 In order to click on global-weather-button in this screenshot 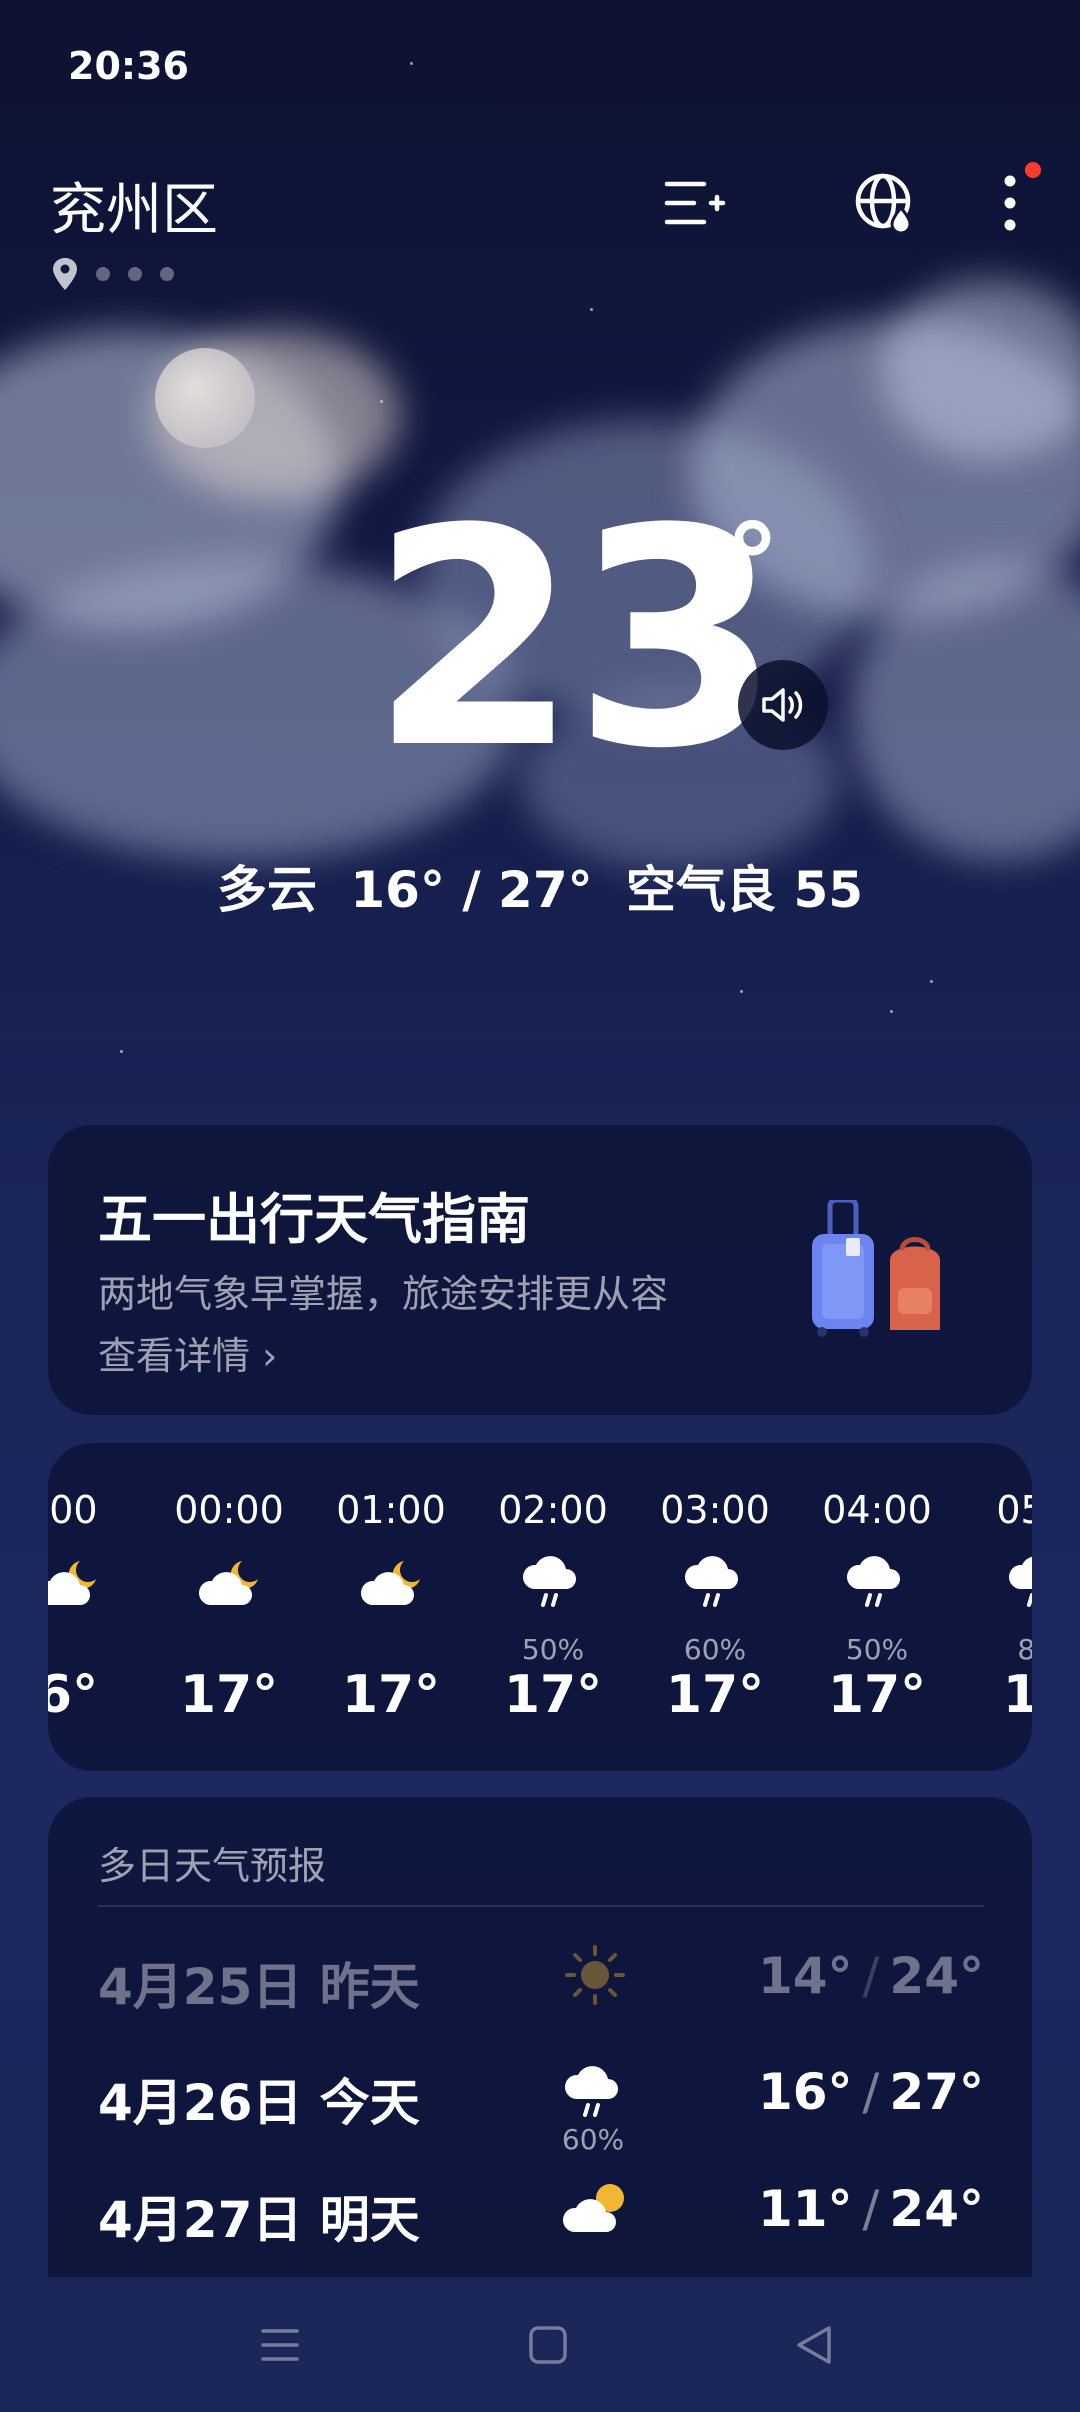, I will do `click(885, 203)`.